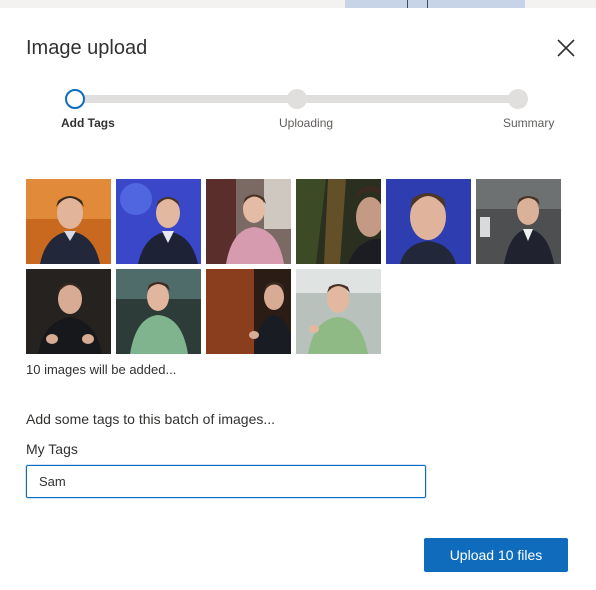 The image size is (596, 590). I want to click on step-label-add-tags: Add Tags, so click(88, 123).